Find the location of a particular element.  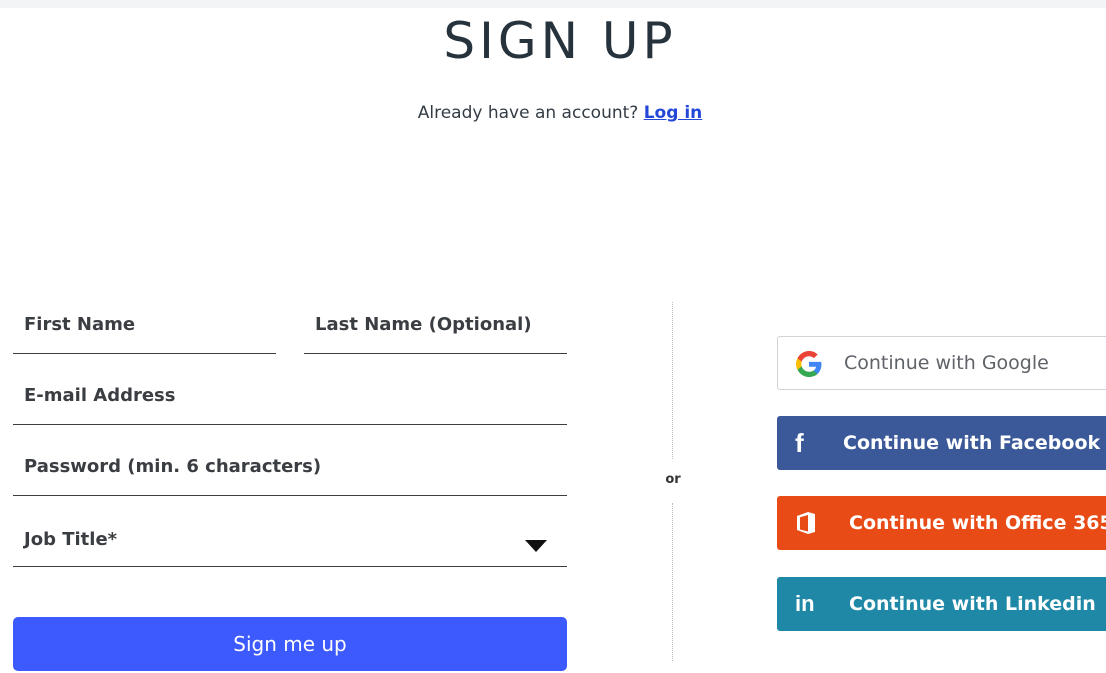

login-prompt: Already have an account? Log in is located at coordinates (553, 113).